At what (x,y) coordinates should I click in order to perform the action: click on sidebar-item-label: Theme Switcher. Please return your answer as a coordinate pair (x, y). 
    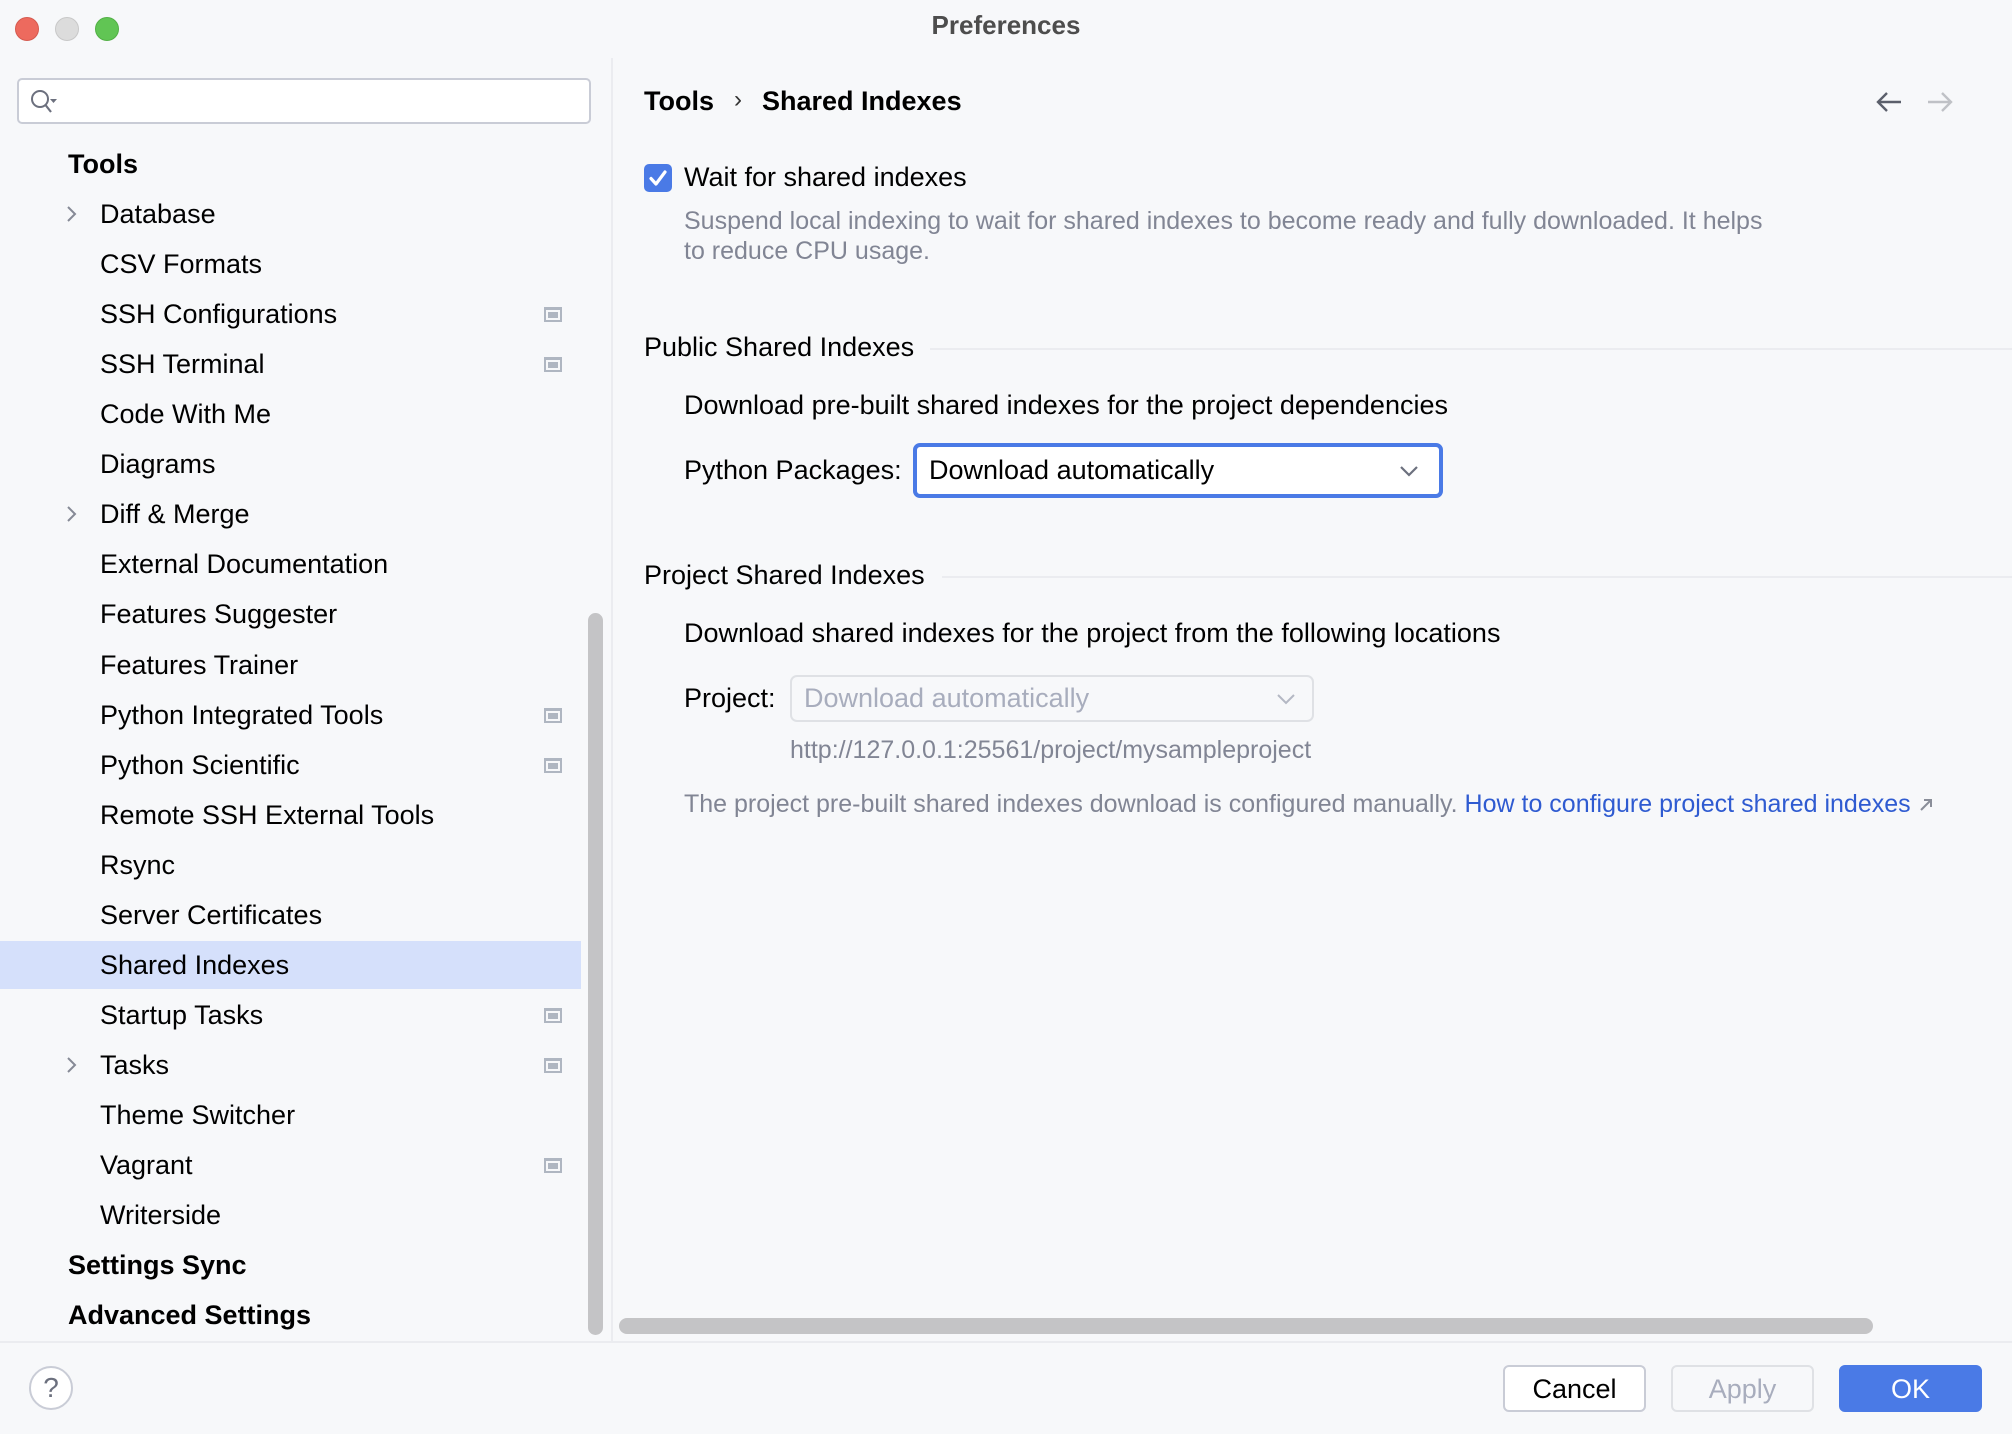
    Looking at the image, I should click on (198, 1115).